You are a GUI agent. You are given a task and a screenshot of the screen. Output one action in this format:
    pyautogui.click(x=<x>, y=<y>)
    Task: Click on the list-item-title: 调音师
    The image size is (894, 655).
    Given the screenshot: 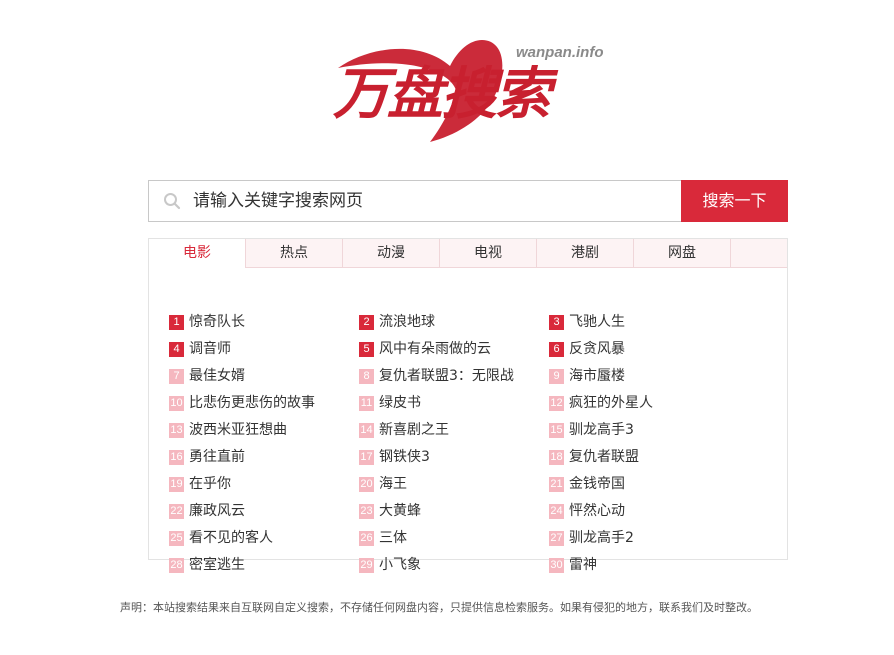 What is the action you would take?
    pyautogui.click(x=210, y=349)
    